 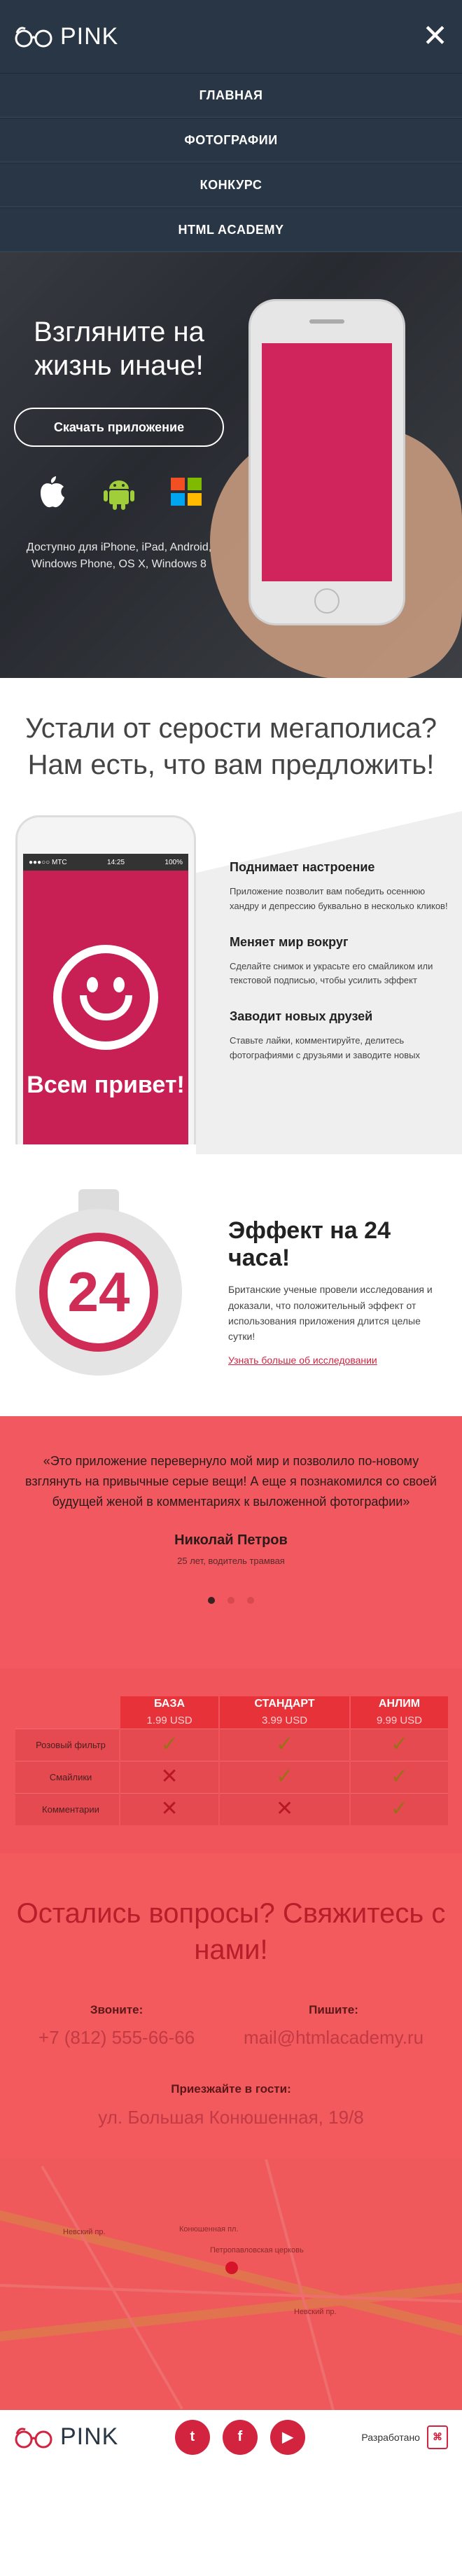 I want to click on pricing-row: Комментарии ✕ ✕ ✓, so click(x=231, y=1809).